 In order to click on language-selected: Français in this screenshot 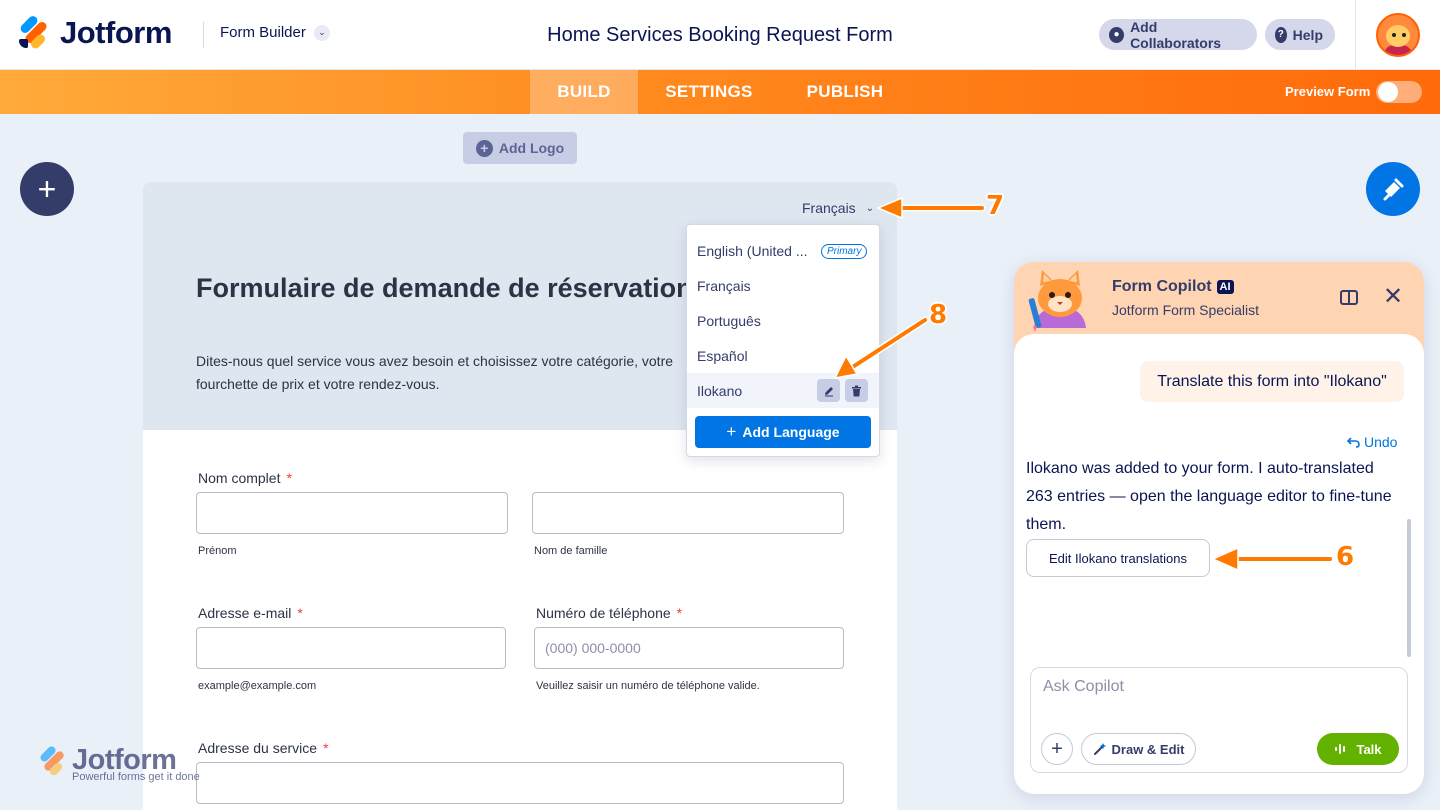, I will do `click(829, 208)`.